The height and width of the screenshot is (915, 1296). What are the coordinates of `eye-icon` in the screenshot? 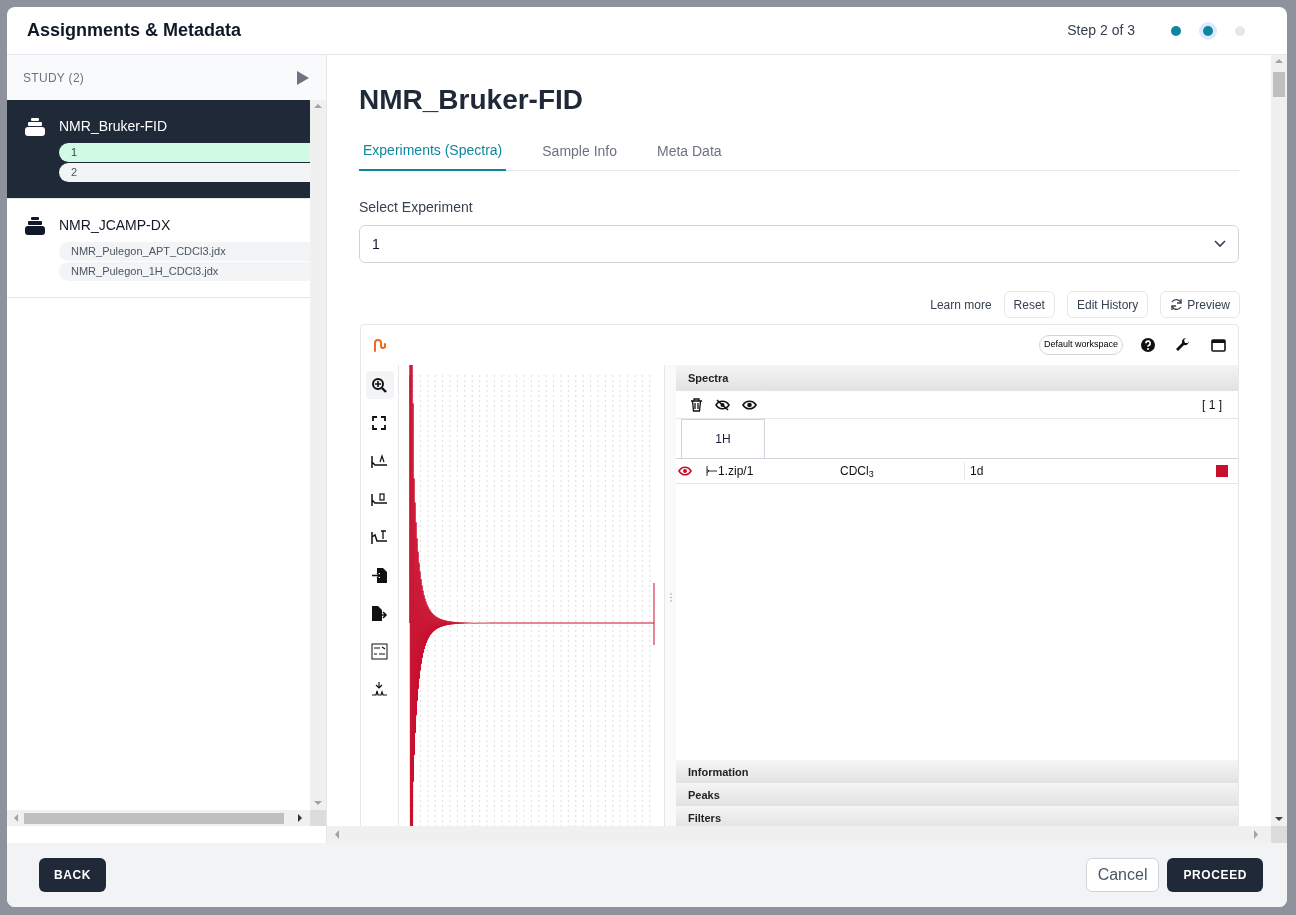 It's located at (749, 404).